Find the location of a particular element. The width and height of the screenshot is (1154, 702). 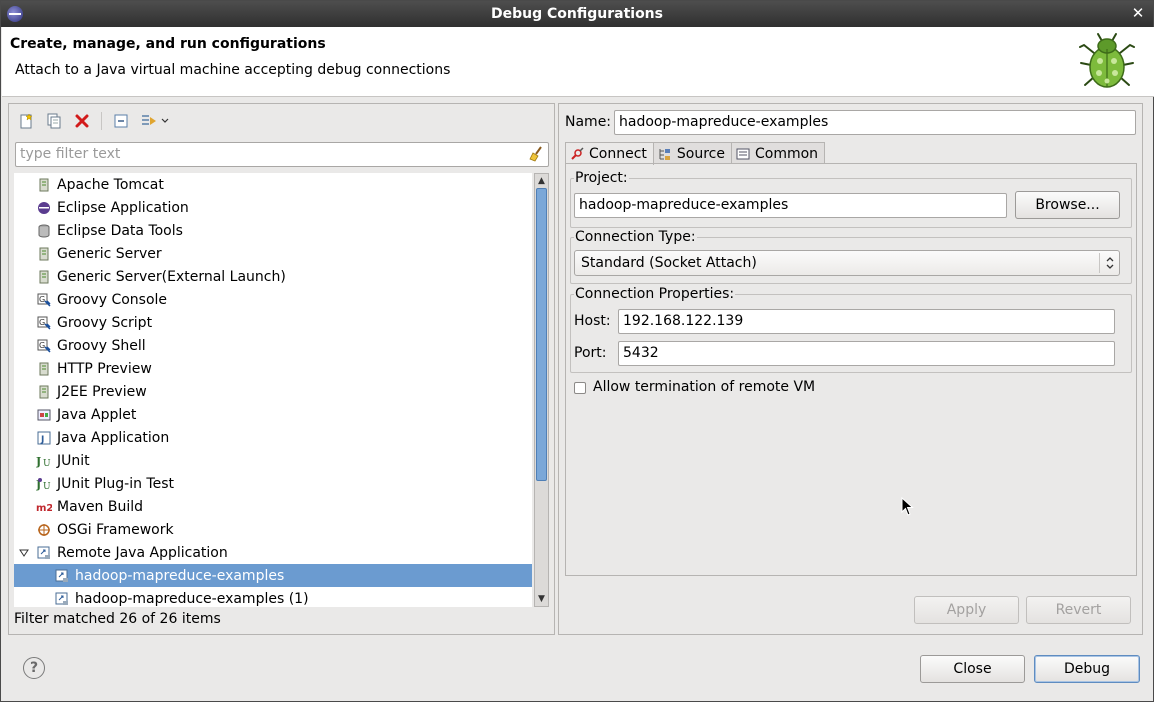

allow-termination-label: Allow termination of remote VM is located at coordinates (704, 387).